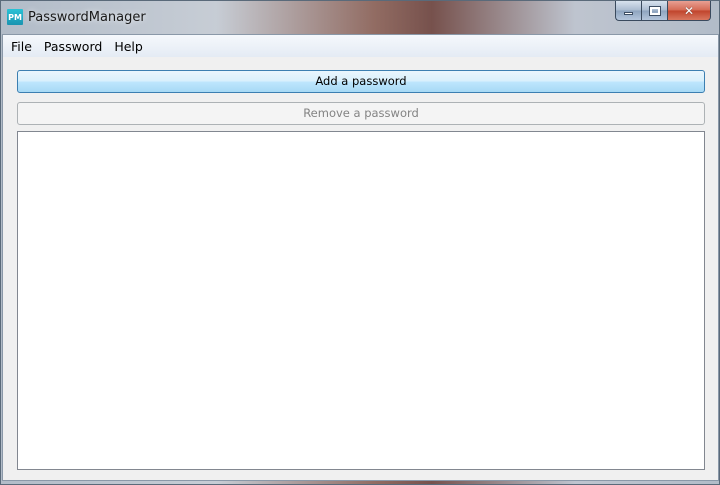 This screenshot has width=720, height=485. Describe the element at coordinates (21, 46) in the screenshot. I see `menu-file: File` at that location.